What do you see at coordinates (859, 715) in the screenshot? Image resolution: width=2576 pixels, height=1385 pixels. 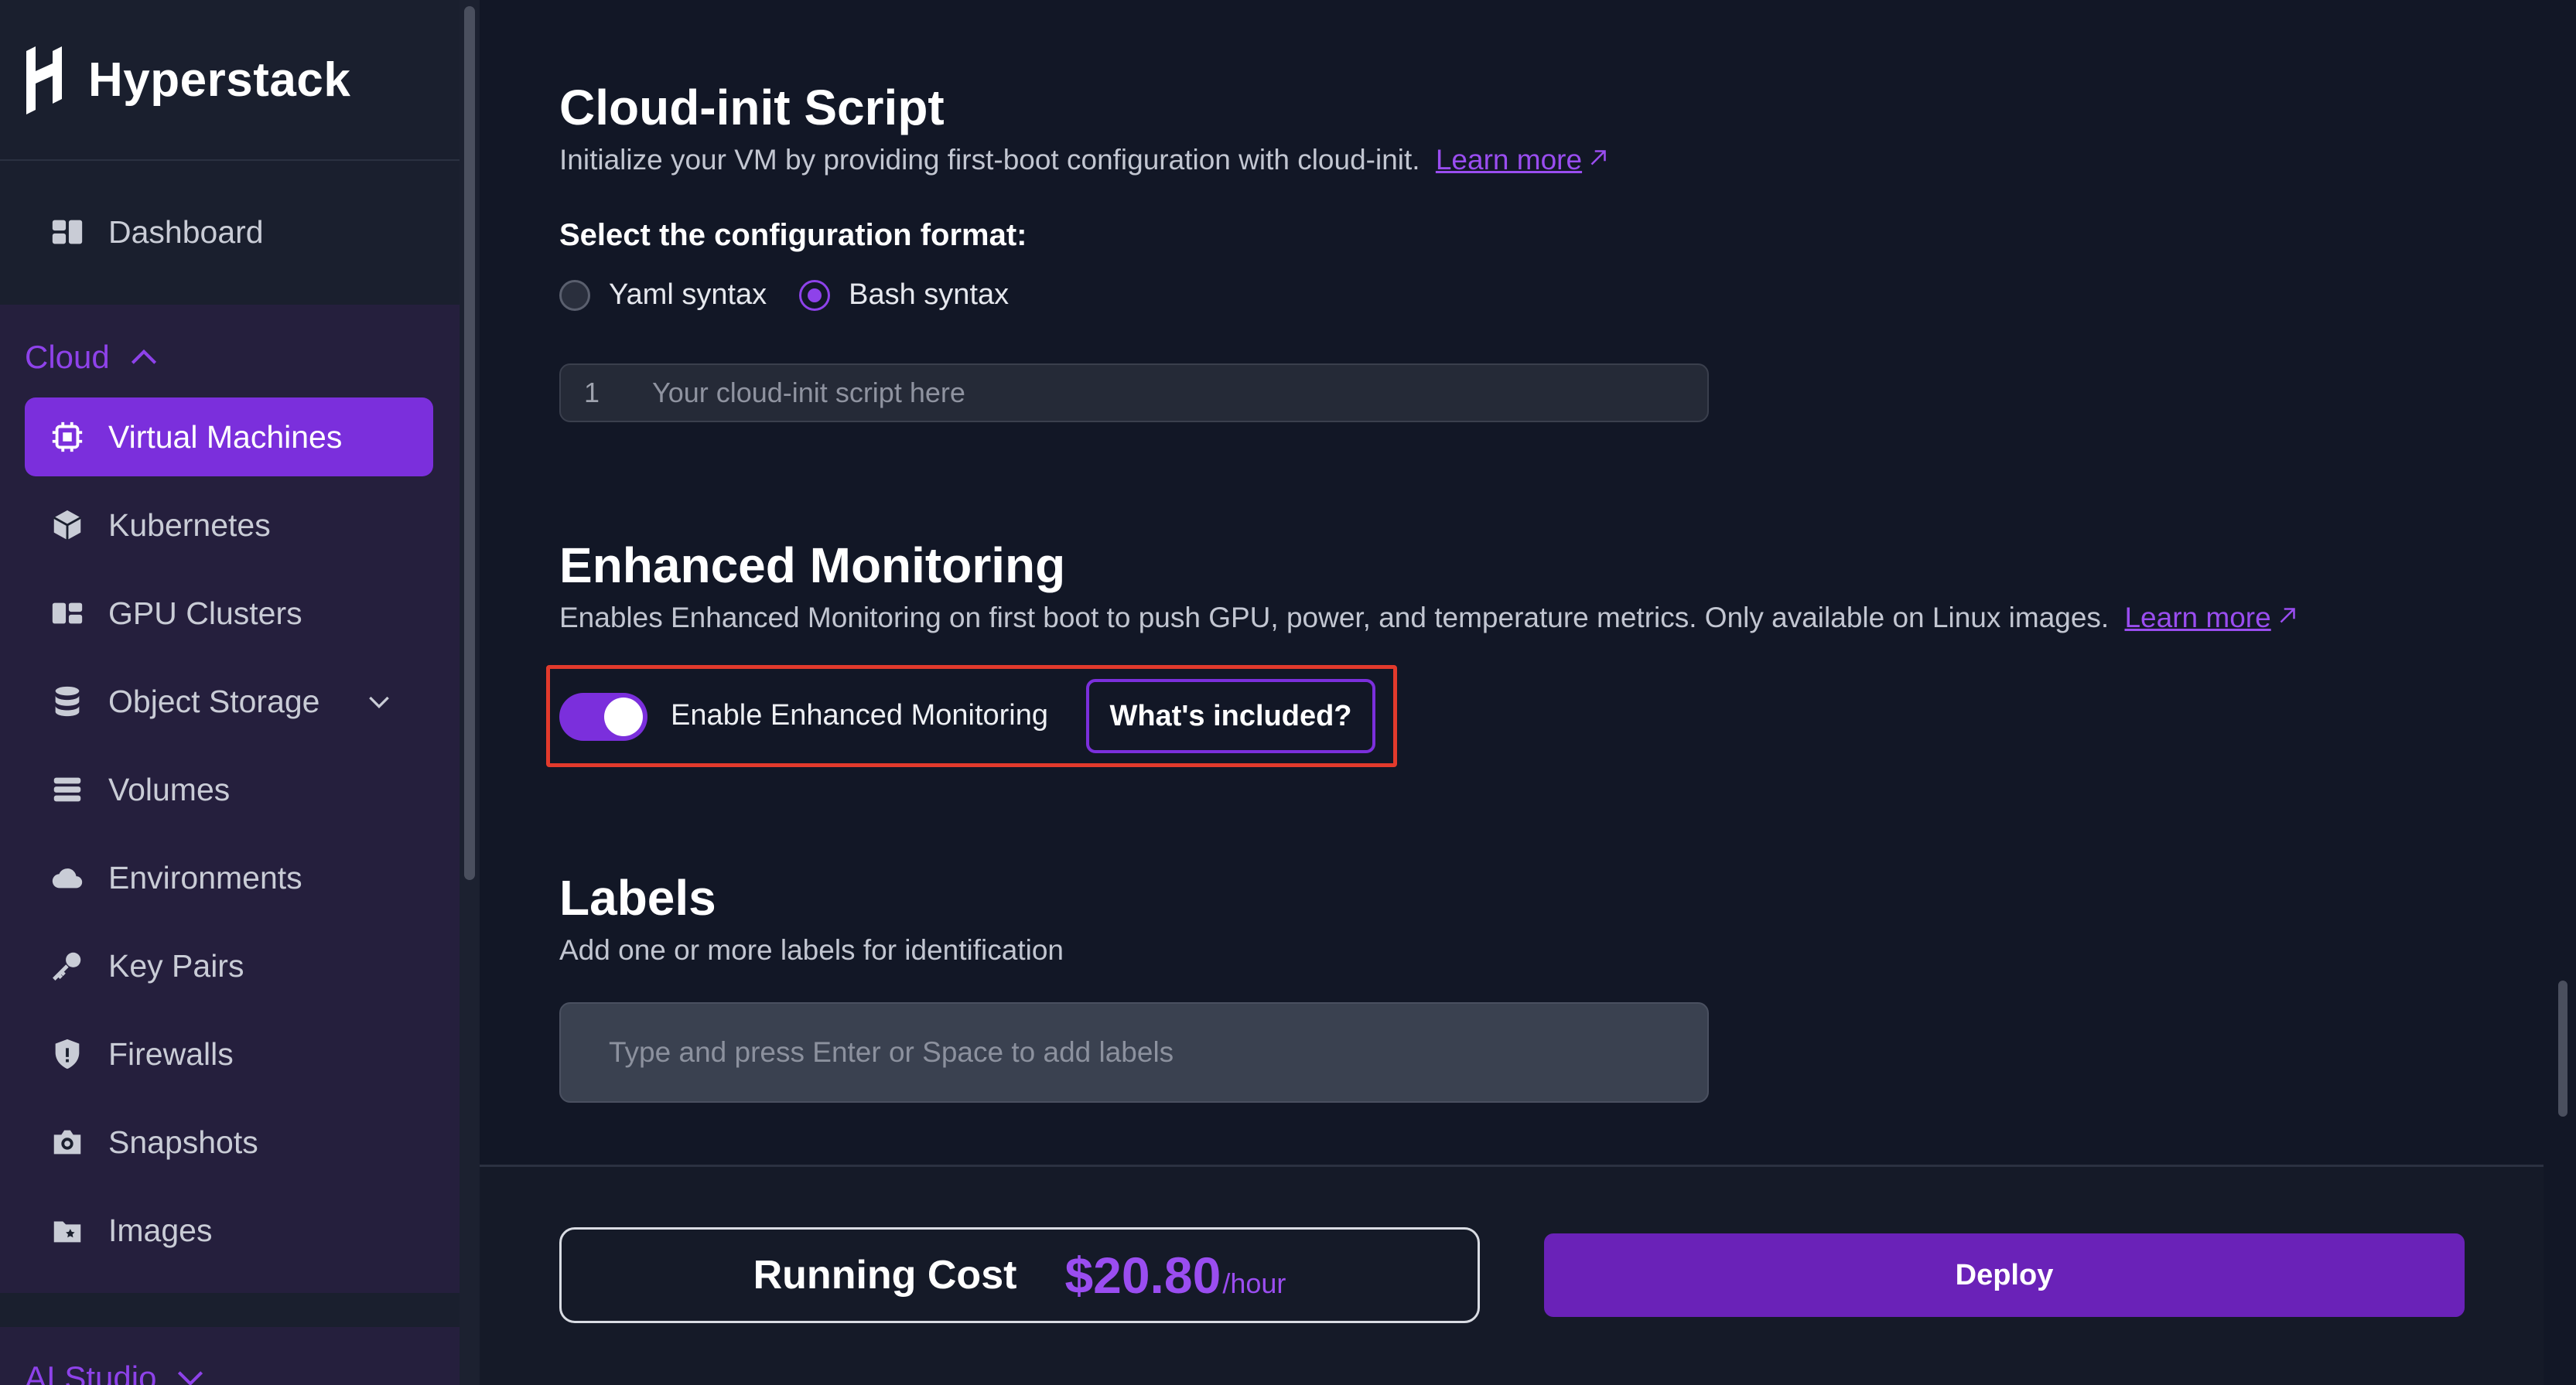 I see `enhanced-monitoring-toggle-label: Enable Enhanced Monitoring` at bounding box center [859, 715].